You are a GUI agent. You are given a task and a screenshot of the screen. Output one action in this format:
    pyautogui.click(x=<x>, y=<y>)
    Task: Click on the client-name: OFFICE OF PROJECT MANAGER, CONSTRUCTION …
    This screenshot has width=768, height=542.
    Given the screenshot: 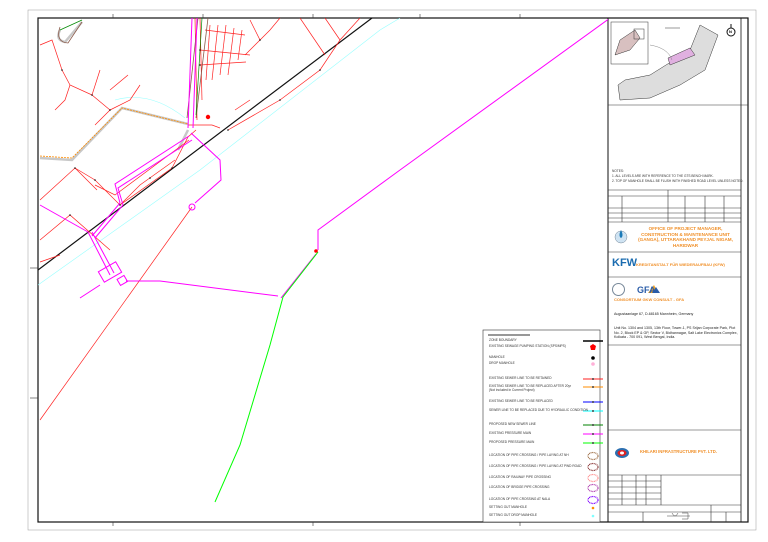 What is the action you would take?
    pyautogui.click(x=685, y=237)
    